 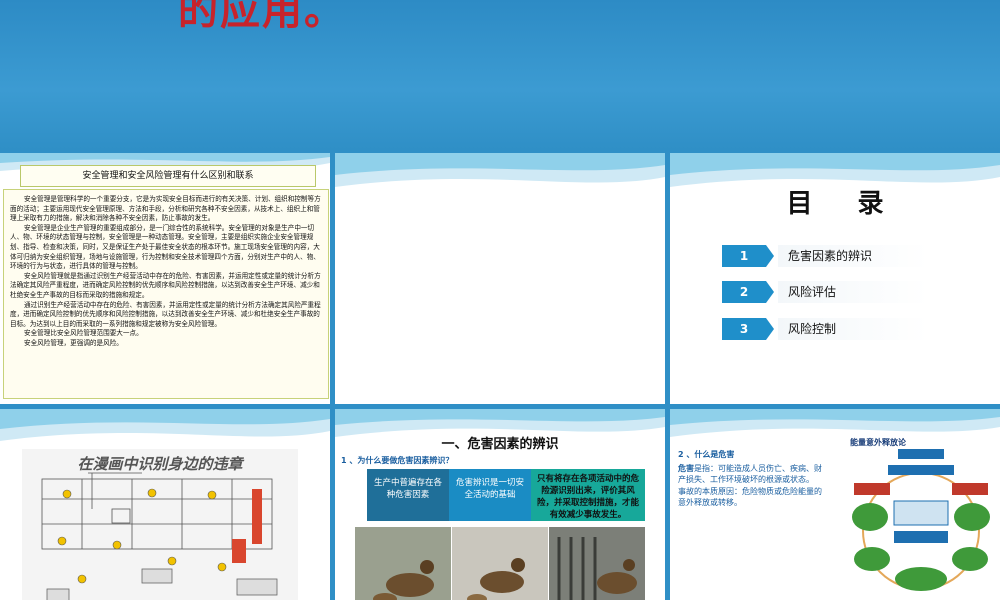 What do you see at coordinates (408, 495) in the screenshot?
I see `reason-box-1: 生产中普遍存在各种危害因素` at bounding box center [408, 495].